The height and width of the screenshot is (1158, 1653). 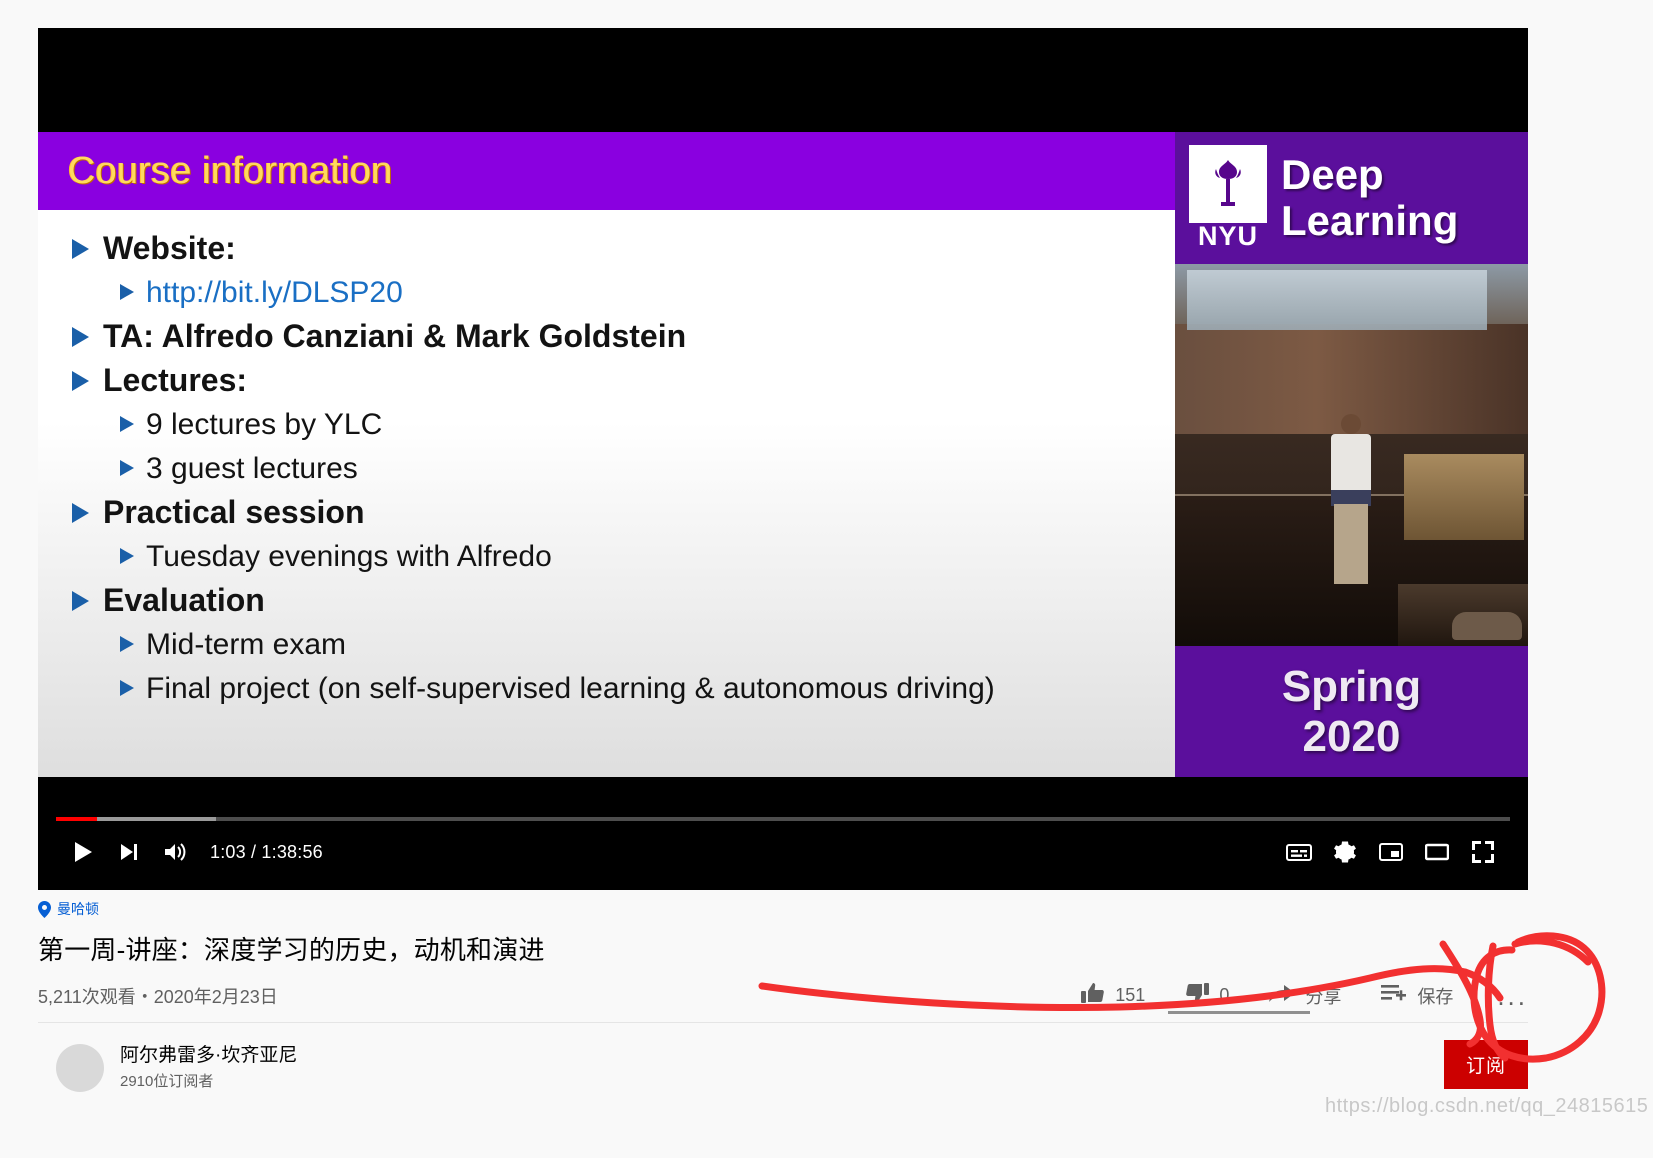 What do you see at coordinates (618, 380) in the screenshot?
I see `slide-bullet: Lectures:` at bounding box center [618, 380].